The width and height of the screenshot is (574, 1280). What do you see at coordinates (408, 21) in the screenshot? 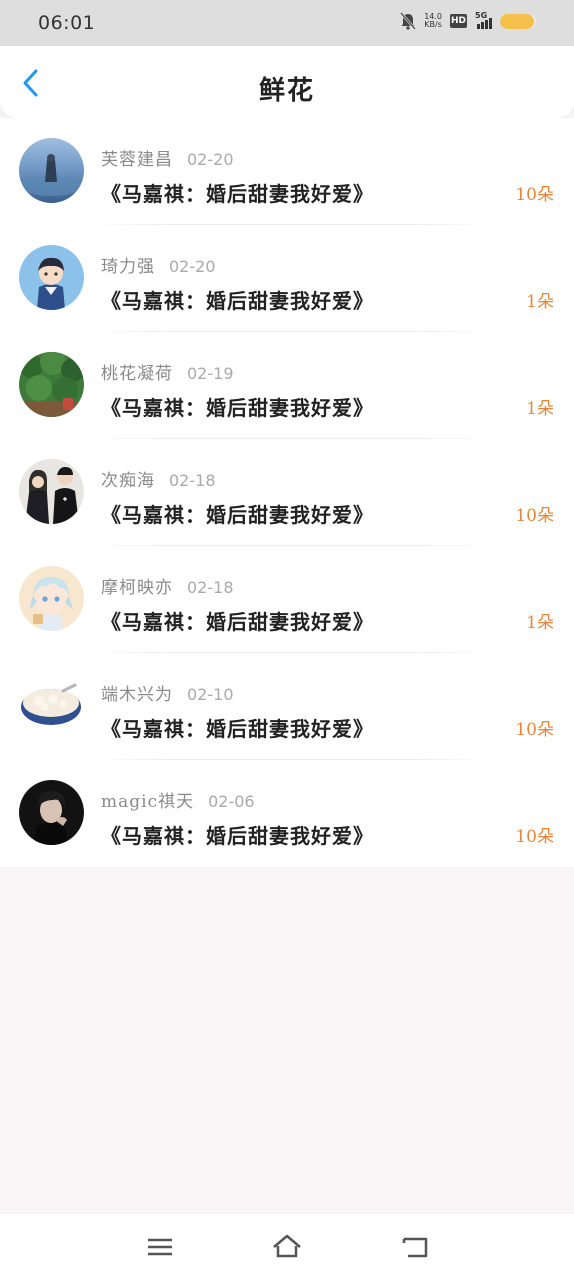
I see `bell-muted-icon` at bounding box center [408, 21].